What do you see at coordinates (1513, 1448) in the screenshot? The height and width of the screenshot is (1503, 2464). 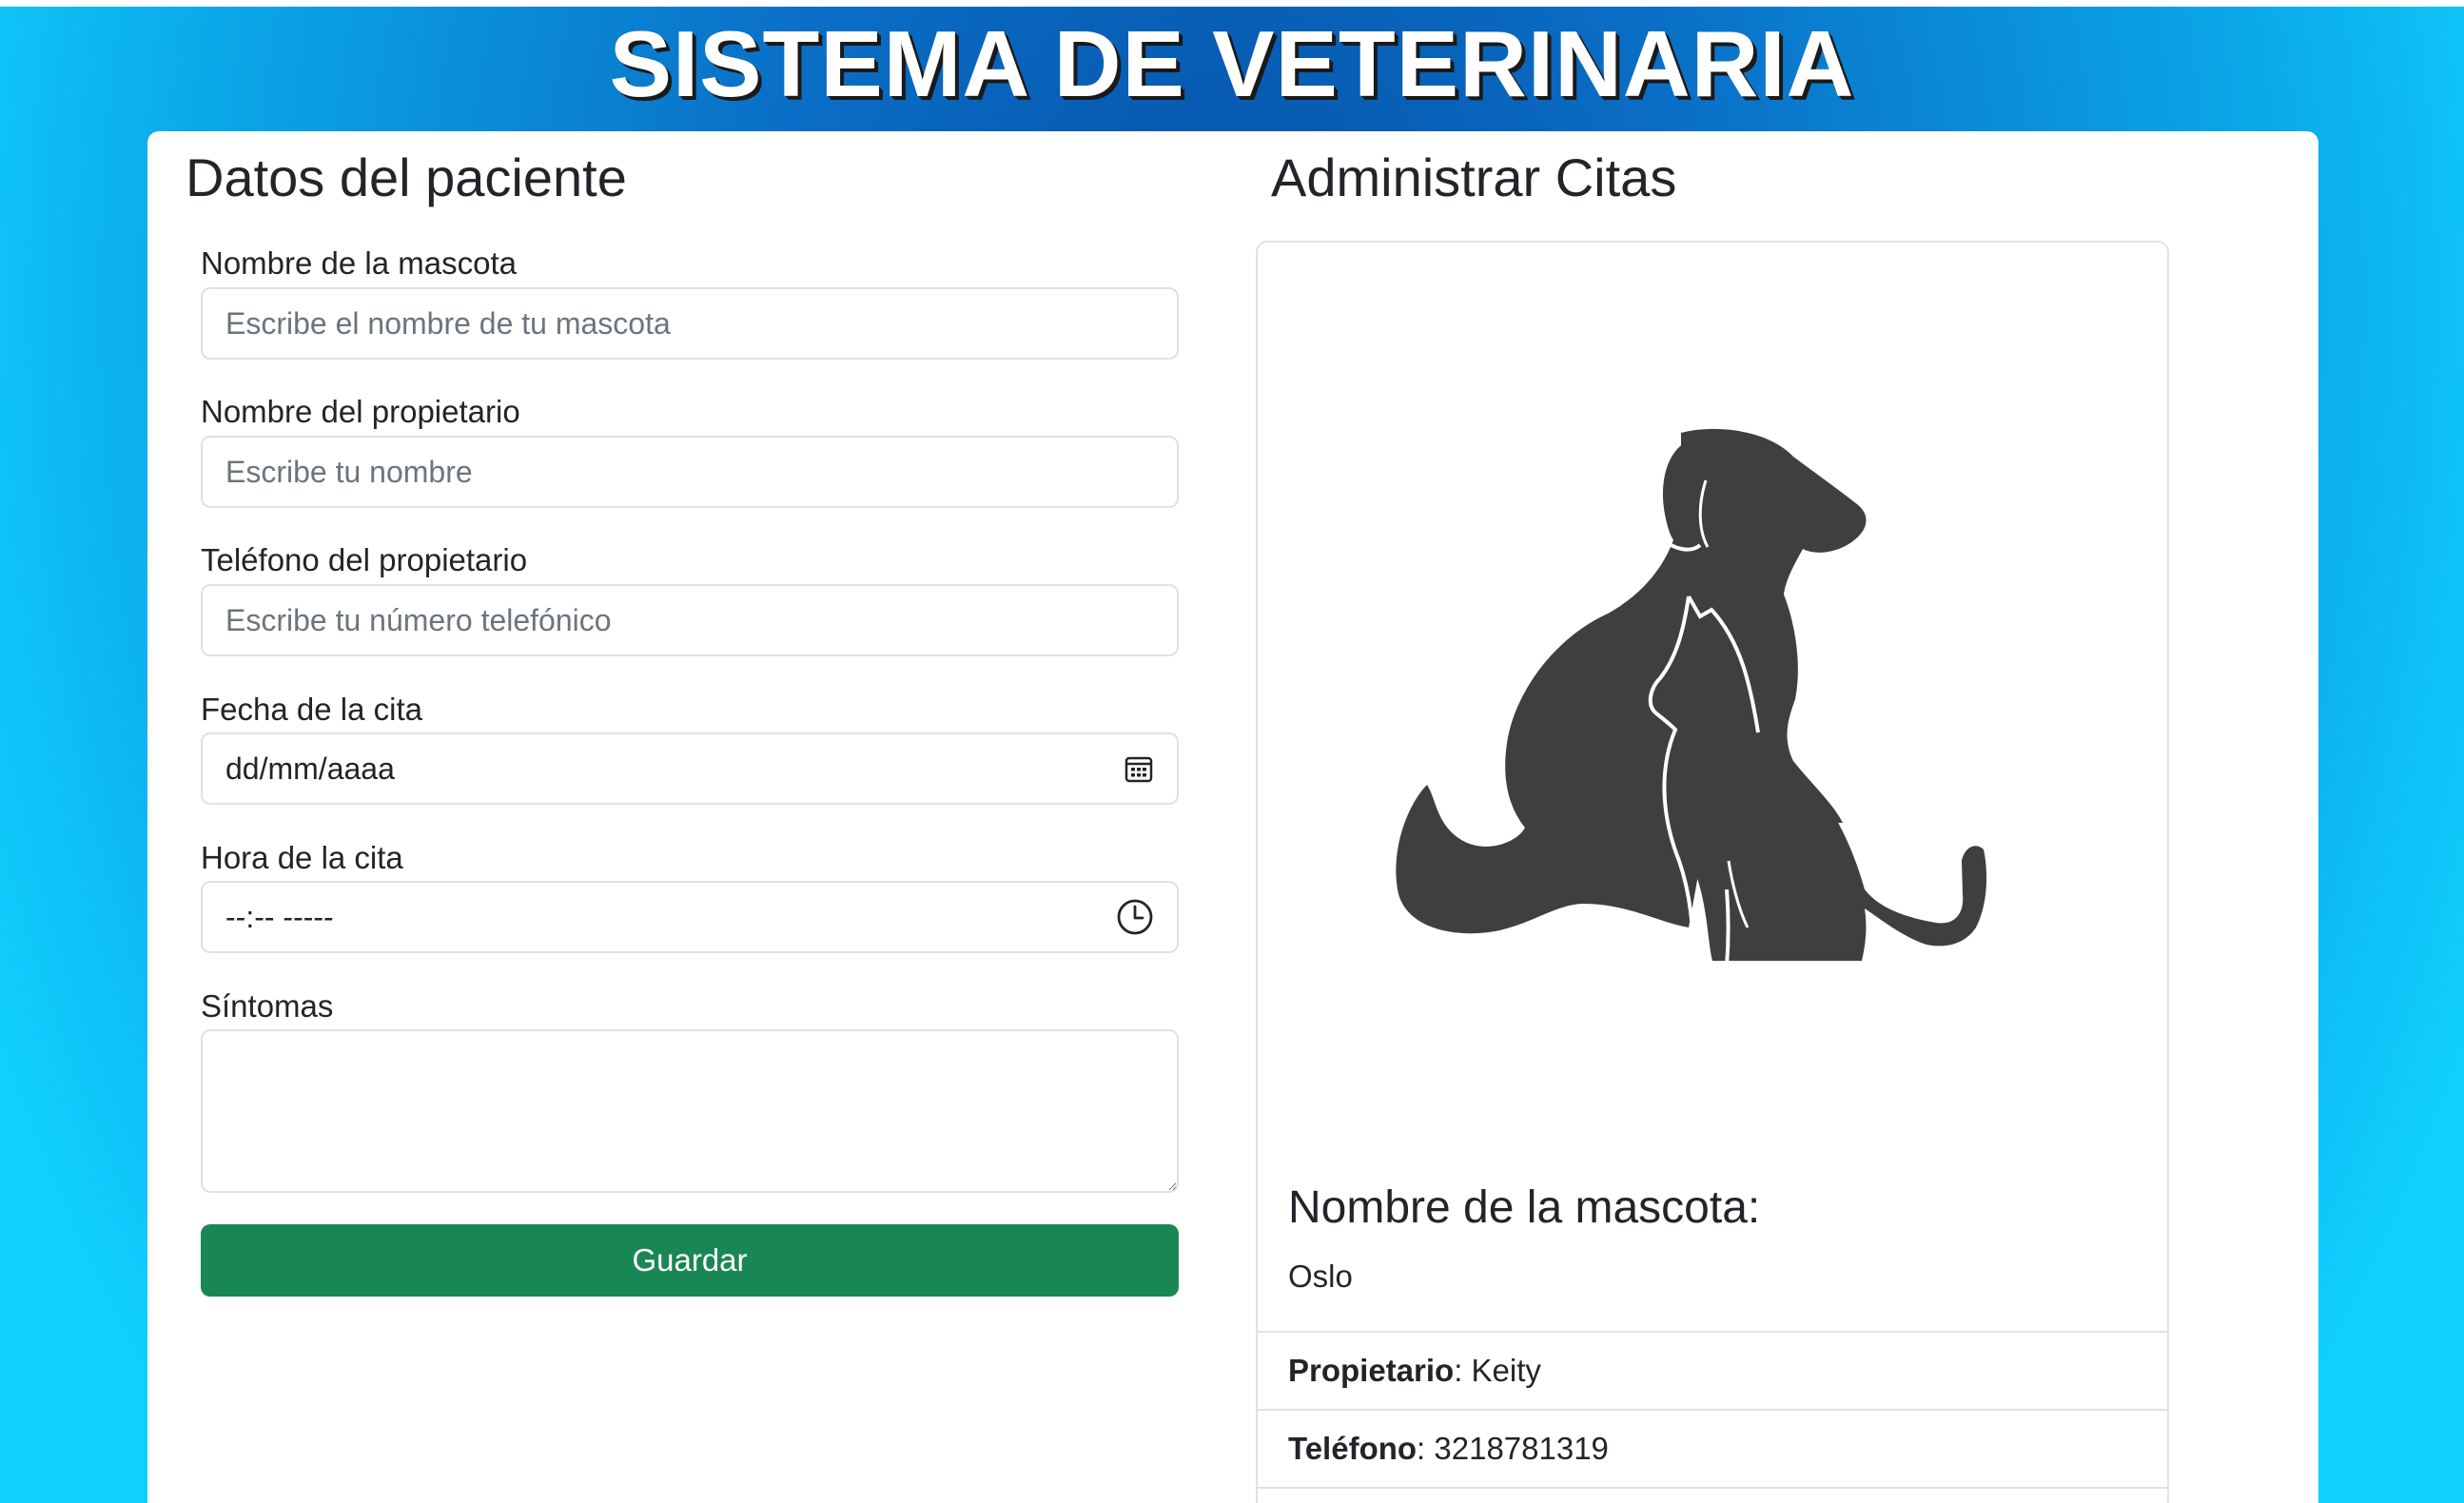 I see `phone-row-value: : 3218781319` at bounding box center [1513, 1448].